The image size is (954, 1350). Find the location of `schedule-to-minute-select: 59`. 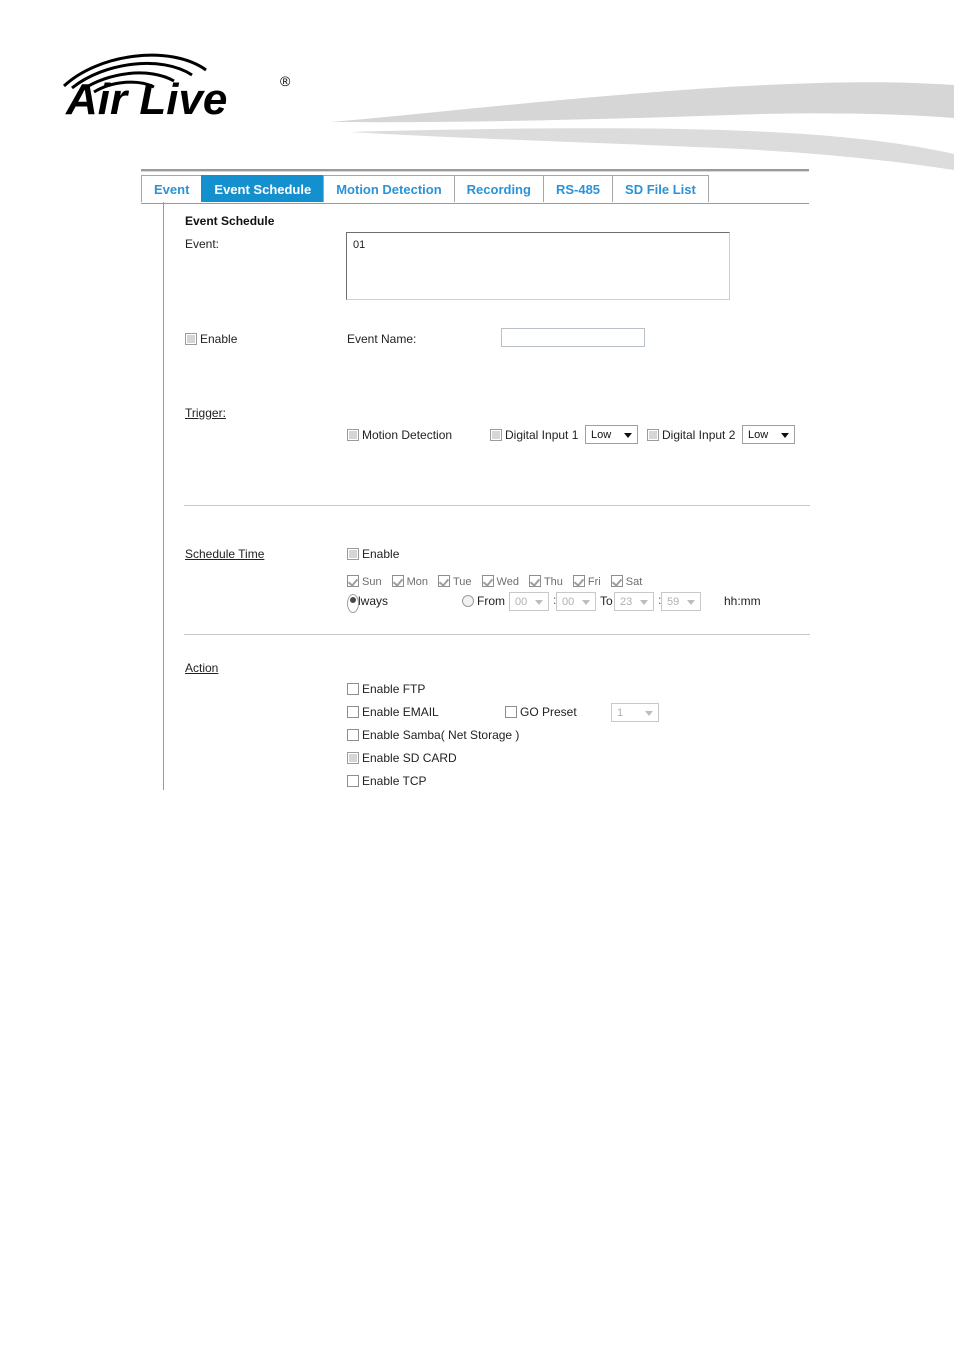

schedule-to-minute-select: 59 is located at coordinates (681, 601).